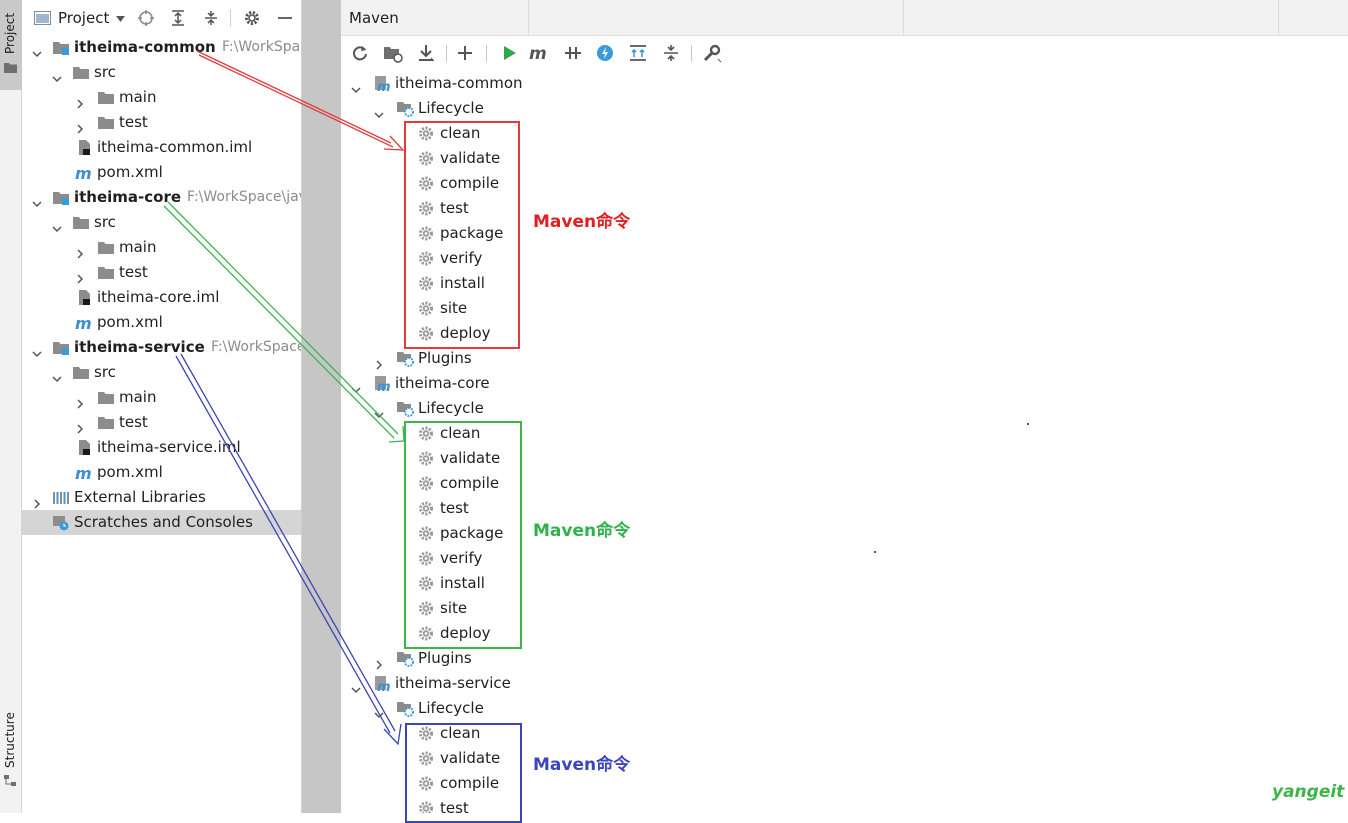  Describe the element at coordinates (161, 147) in the screenshot. I see `tree-row: itheima-common.iml` at that location.